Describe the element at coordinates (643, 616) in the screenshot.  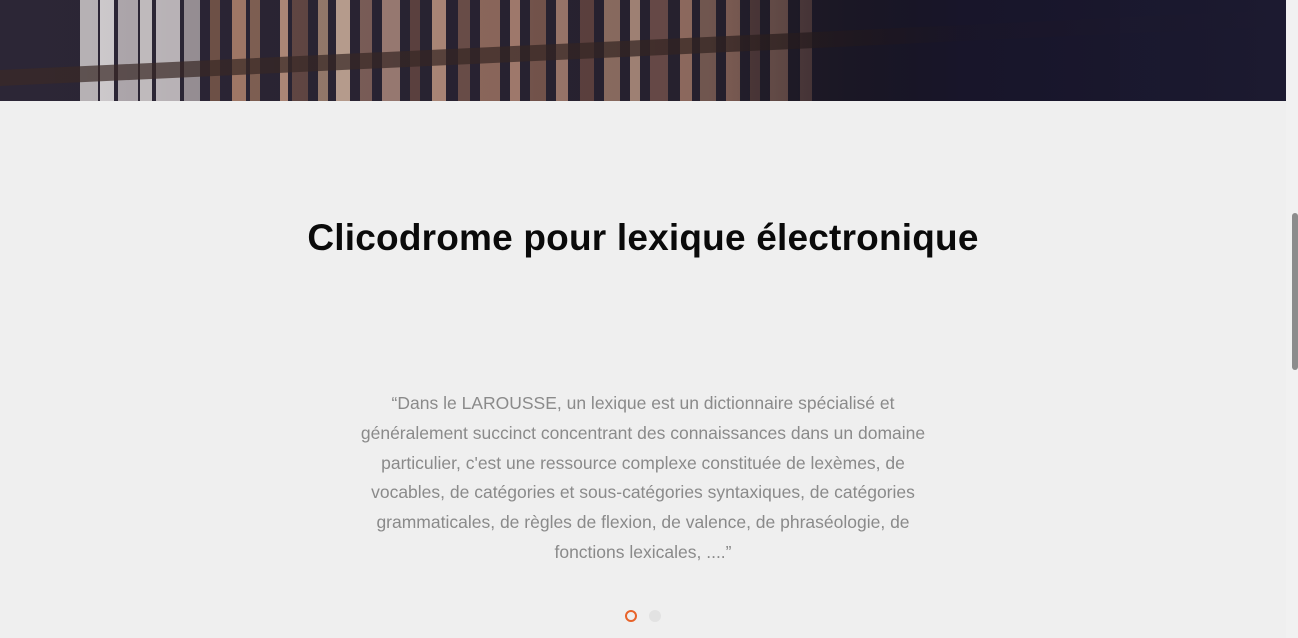
I see `carousel-pagination` at that location.